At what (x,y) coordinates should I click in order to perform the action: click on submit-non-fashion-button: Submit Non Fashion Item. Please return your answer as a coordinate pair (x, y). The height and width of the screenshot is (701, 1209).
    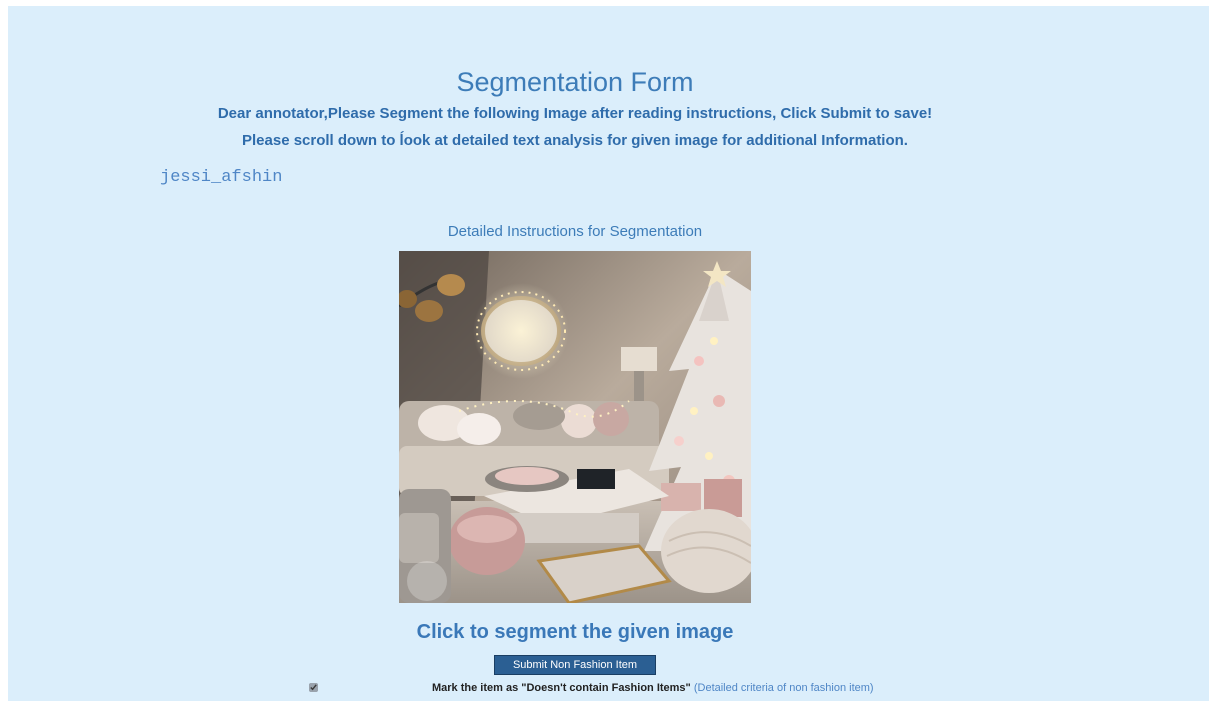
    Looking at the image, I should click on (575, 665).